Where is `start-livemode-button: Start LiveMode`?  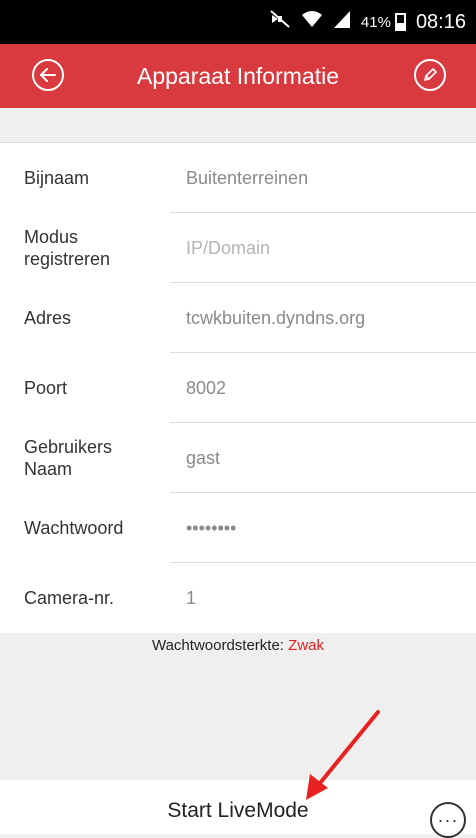 start-livemode-button: Start LiveMode is located at coordinates (238, 807).